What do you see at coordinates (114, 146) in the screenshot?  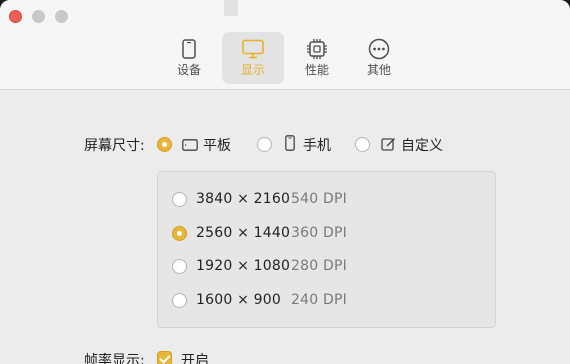 I see `screen-size-label: 屏幕尺寸:` at bounding box center [114, 146].